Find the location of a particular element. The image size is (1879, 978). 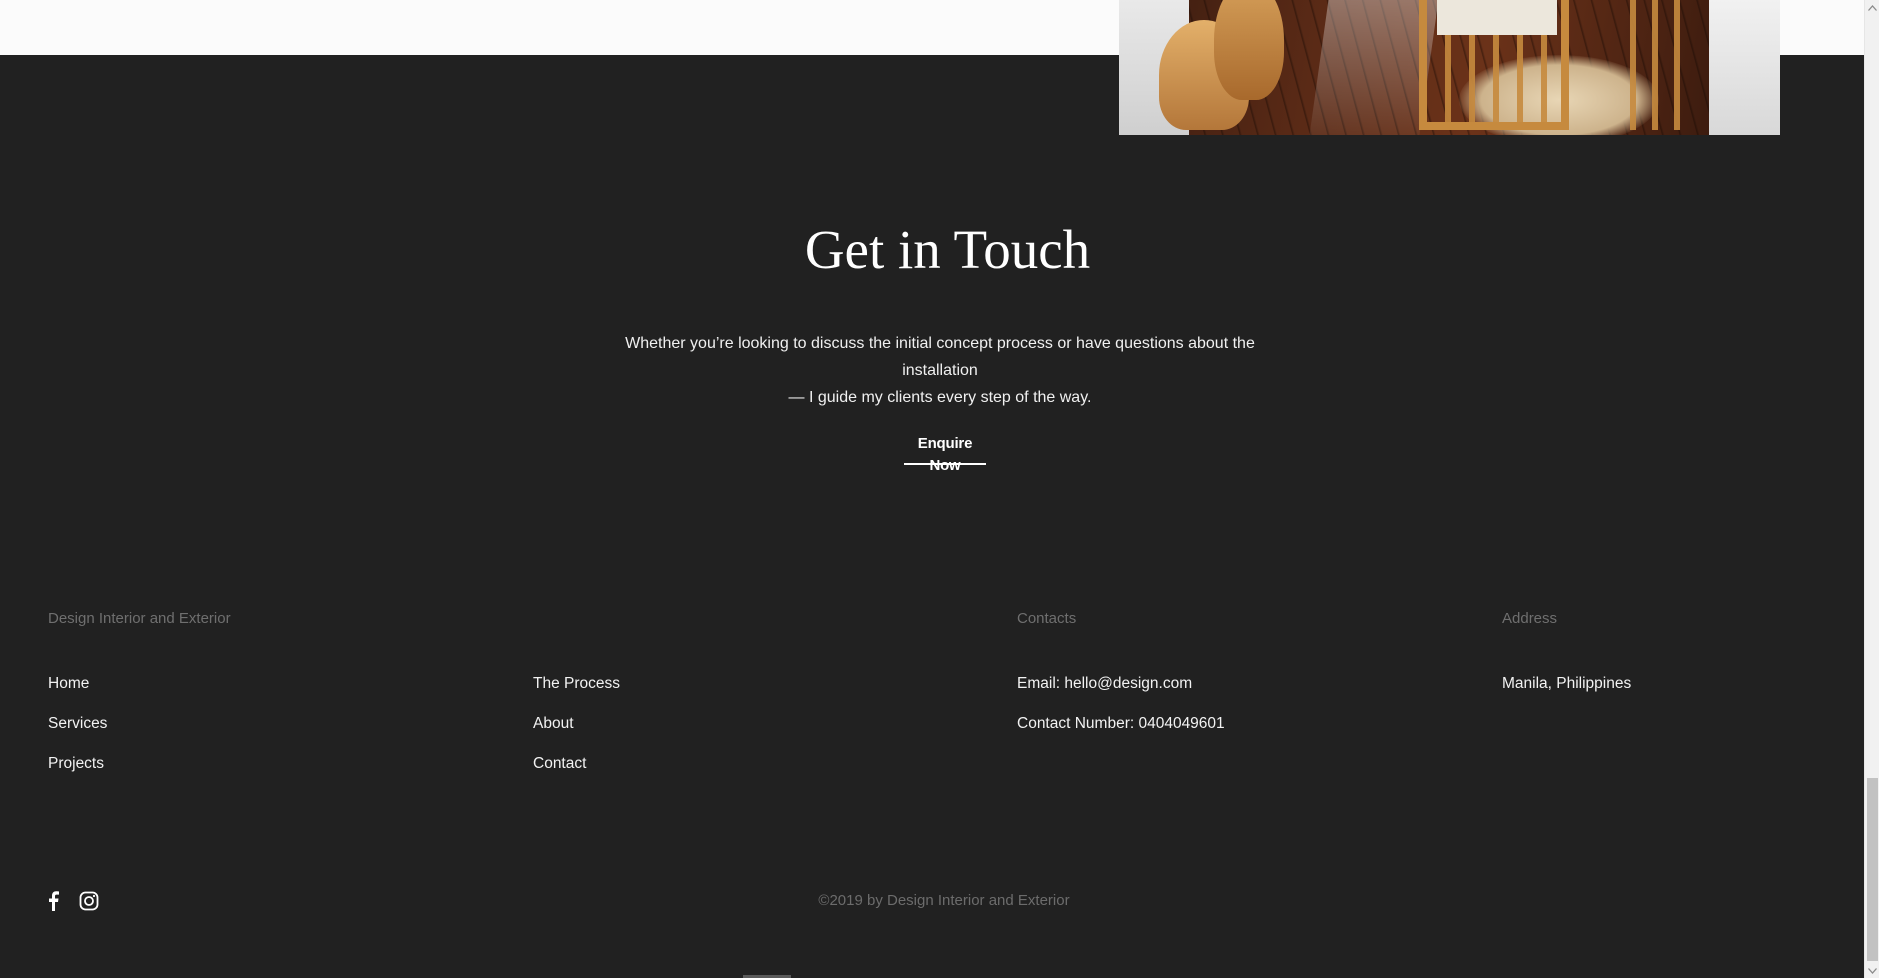

copyright-text: ©2019 by Design Interior and Exterior is located at coordinates (944, 900).